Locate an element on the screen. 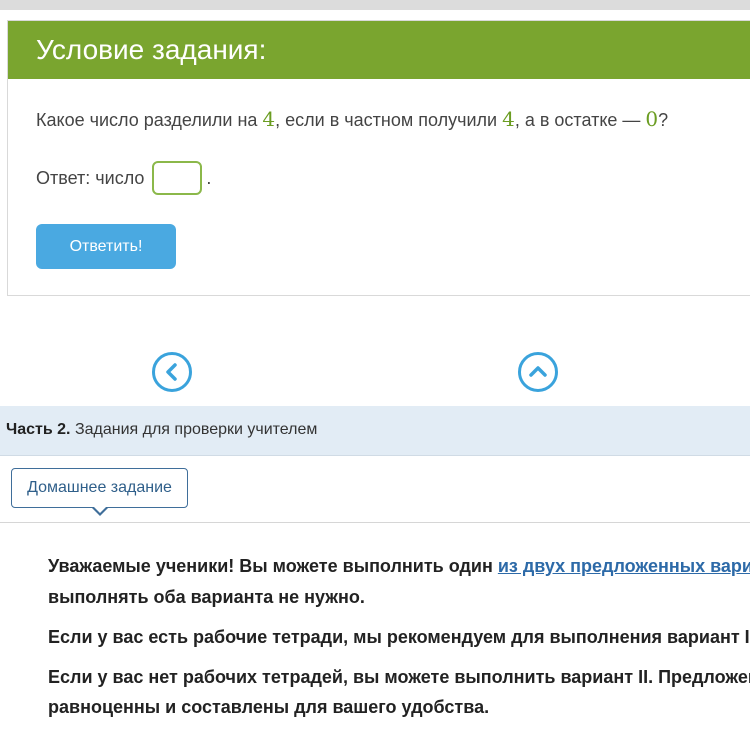 This screenshot has width=750, height=751. part2-title: Задания для проверки учителем is located at coordinates (194, 429).